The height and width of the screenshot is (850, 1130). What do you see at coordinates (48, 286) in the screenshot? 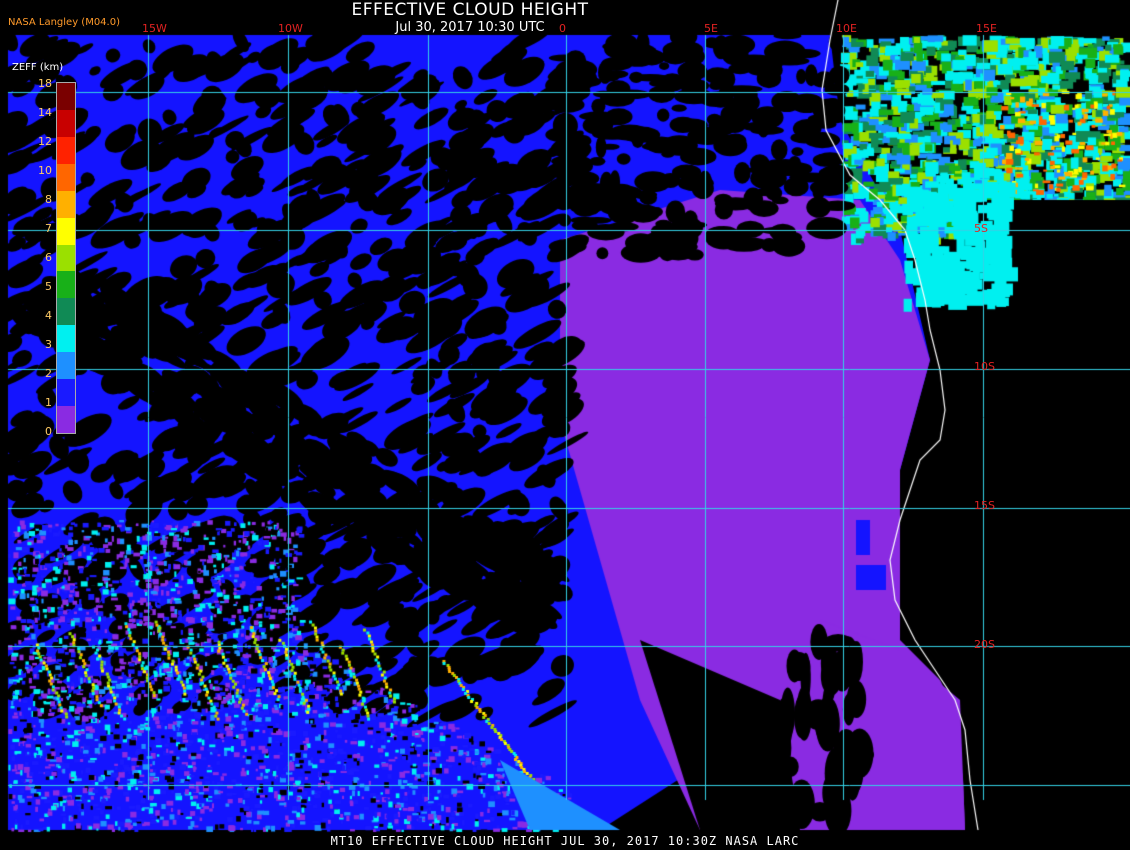
I see `legend-tick: 5` at bounding box center [48, 286].